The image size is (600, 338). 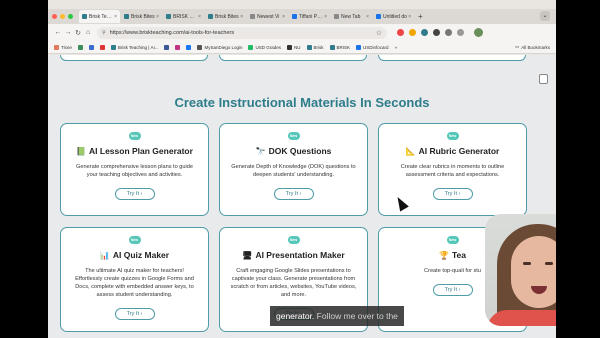 I want to click on card-title-text: AI Quiz Maker, so click(x=141, y=255).